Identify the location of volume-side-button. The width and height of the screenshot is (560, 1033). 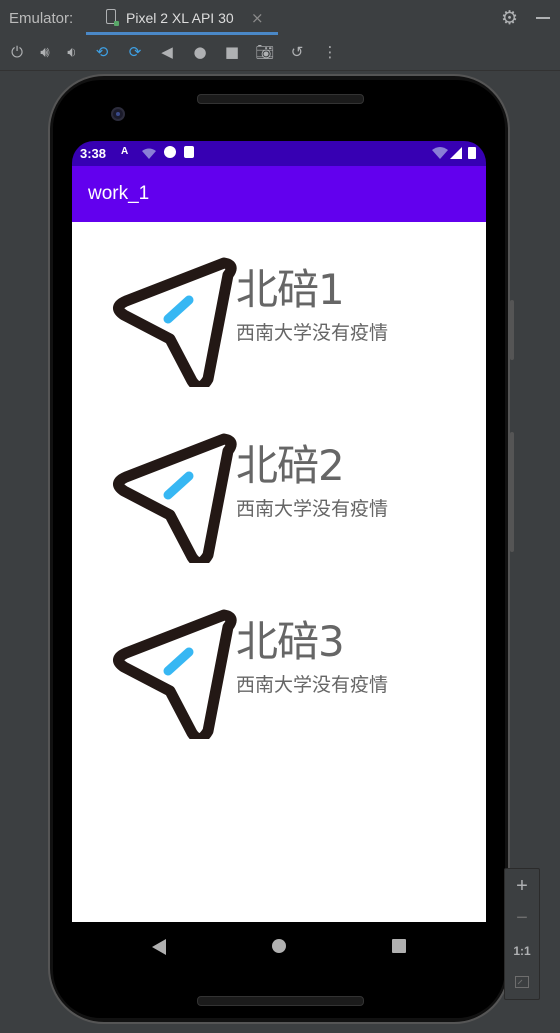
(512, 492).